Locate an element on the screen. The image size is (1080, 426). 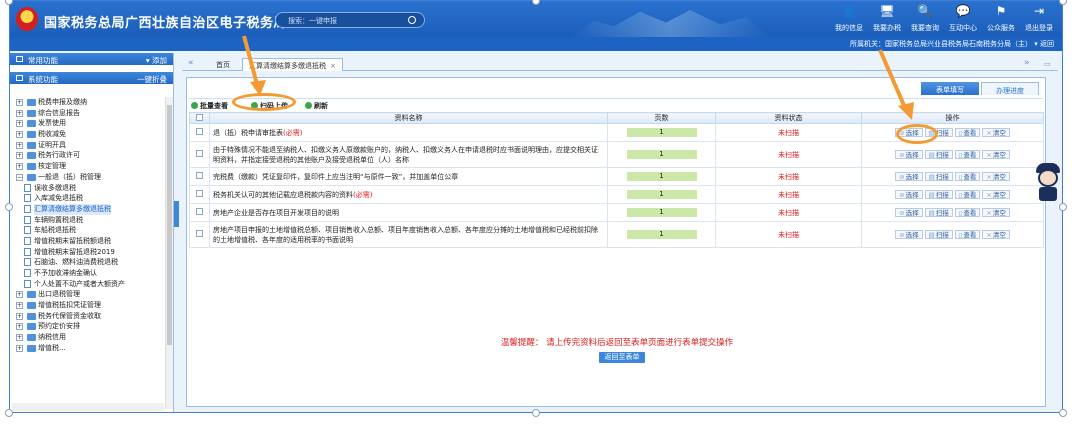
tree-item: + 增值税抵扣凭证管理 is located at coordinates (88, 305).